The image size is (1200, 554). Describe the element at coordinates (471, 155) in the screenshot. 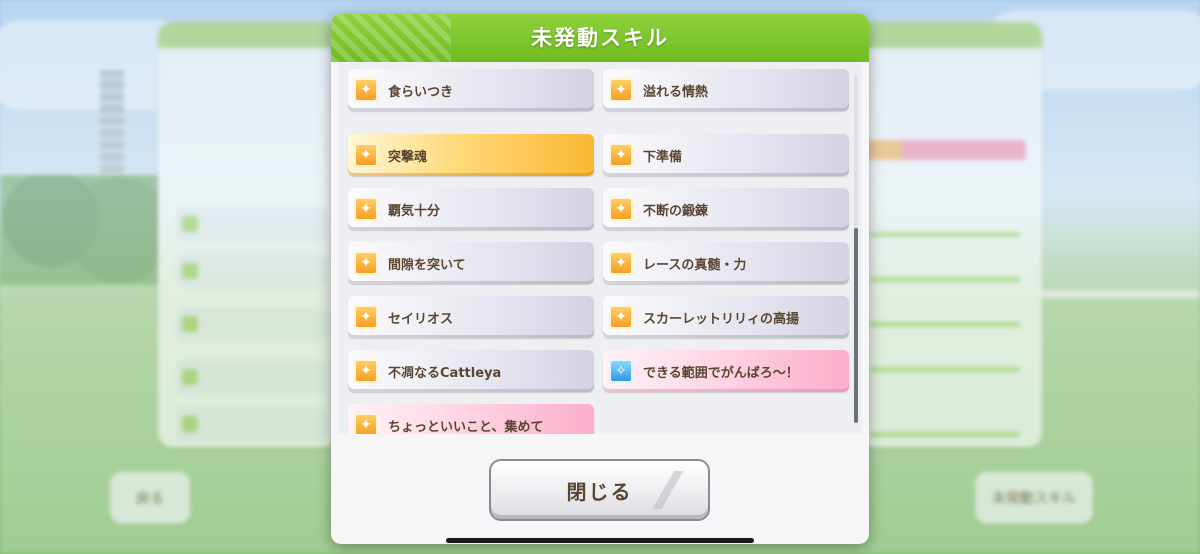

I see `skill-item: ✦ 突撃魂` at that location.